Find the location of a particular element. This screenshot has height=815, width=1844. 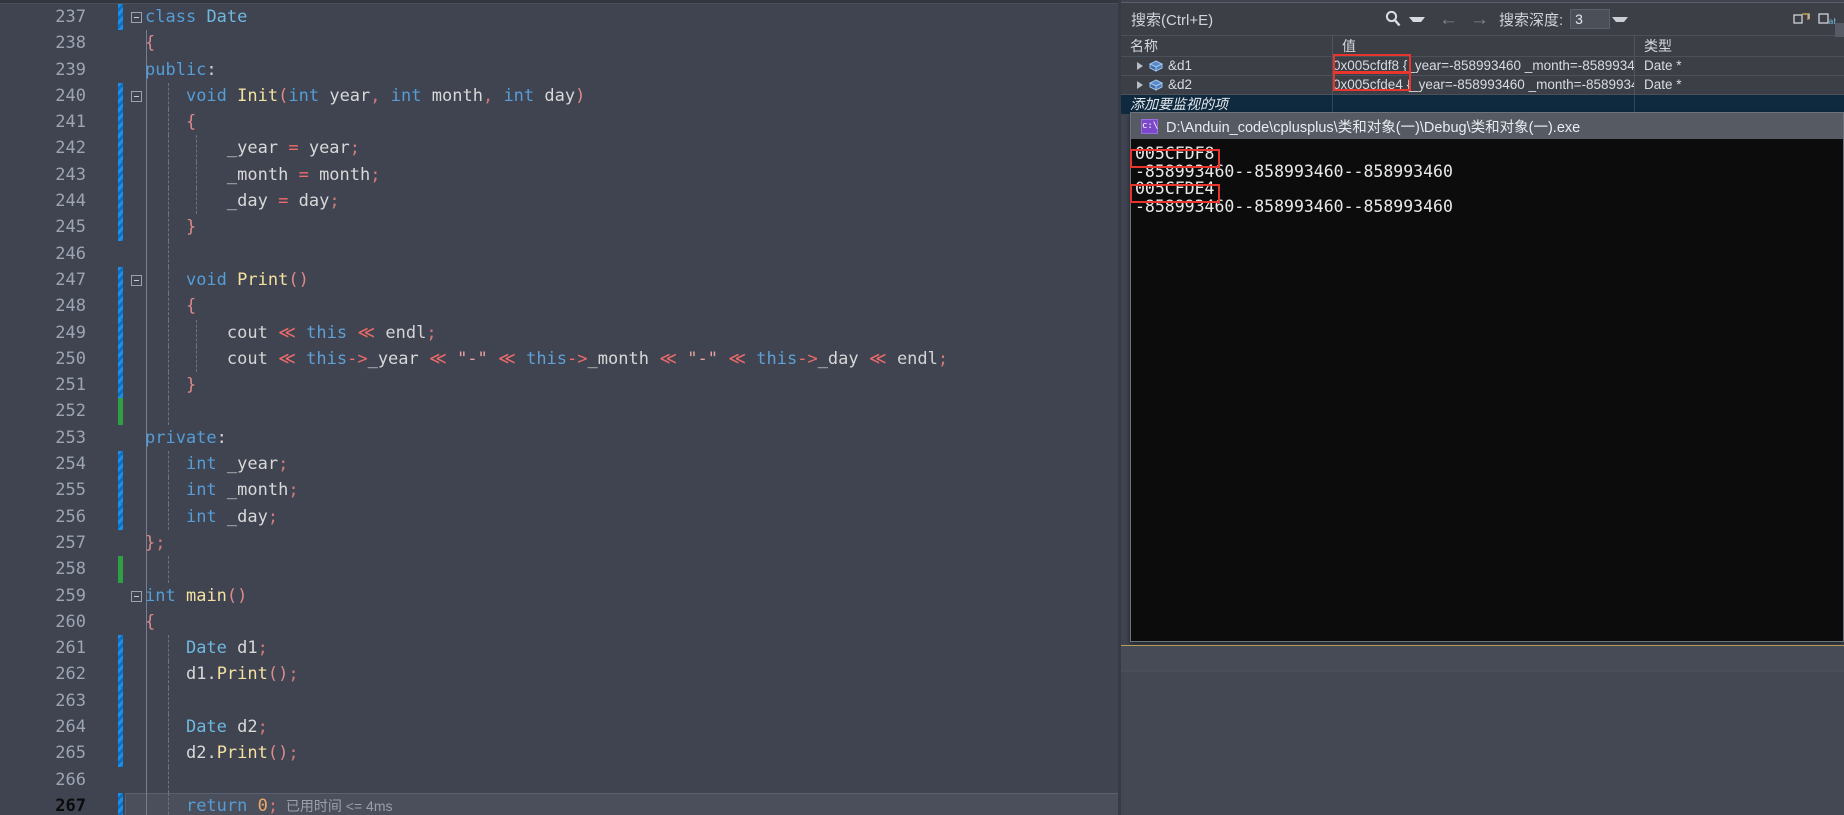

line-number: 250 is located at coordinates (70, 358).